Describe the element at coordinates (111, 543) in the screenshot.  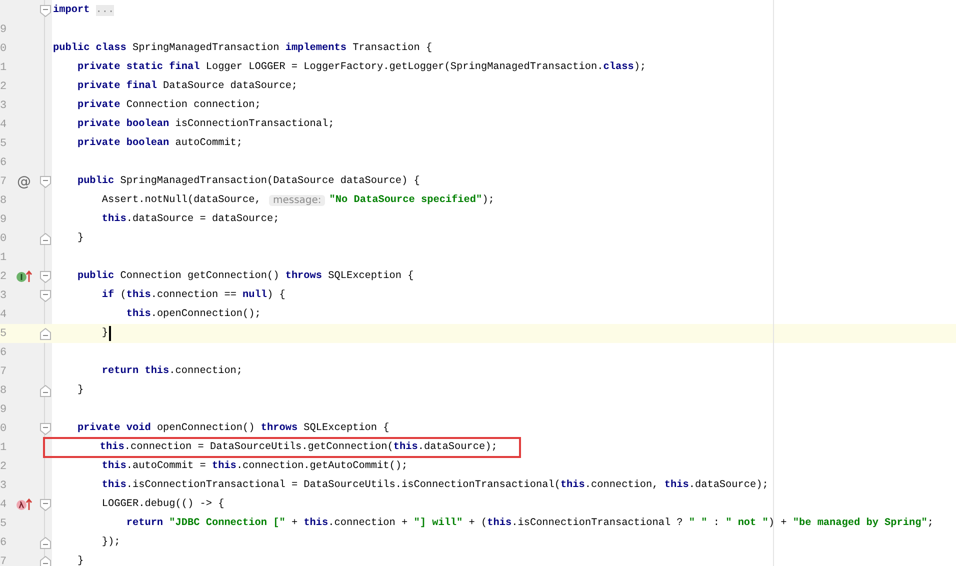
I see `code-line: });` at that location.